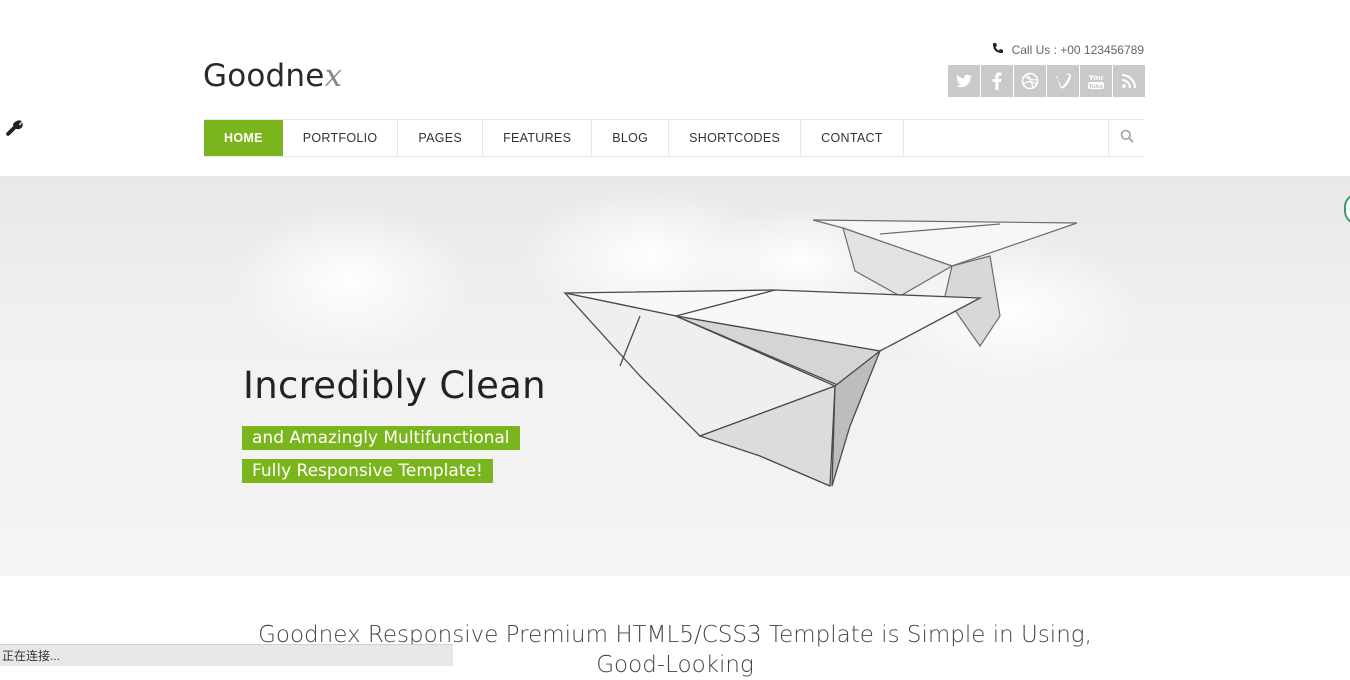 This screenshot has height=680, width=1350. Describe the element at coordinates (773, 388) in the screenshot. I see `paper-plane-large` at that location.